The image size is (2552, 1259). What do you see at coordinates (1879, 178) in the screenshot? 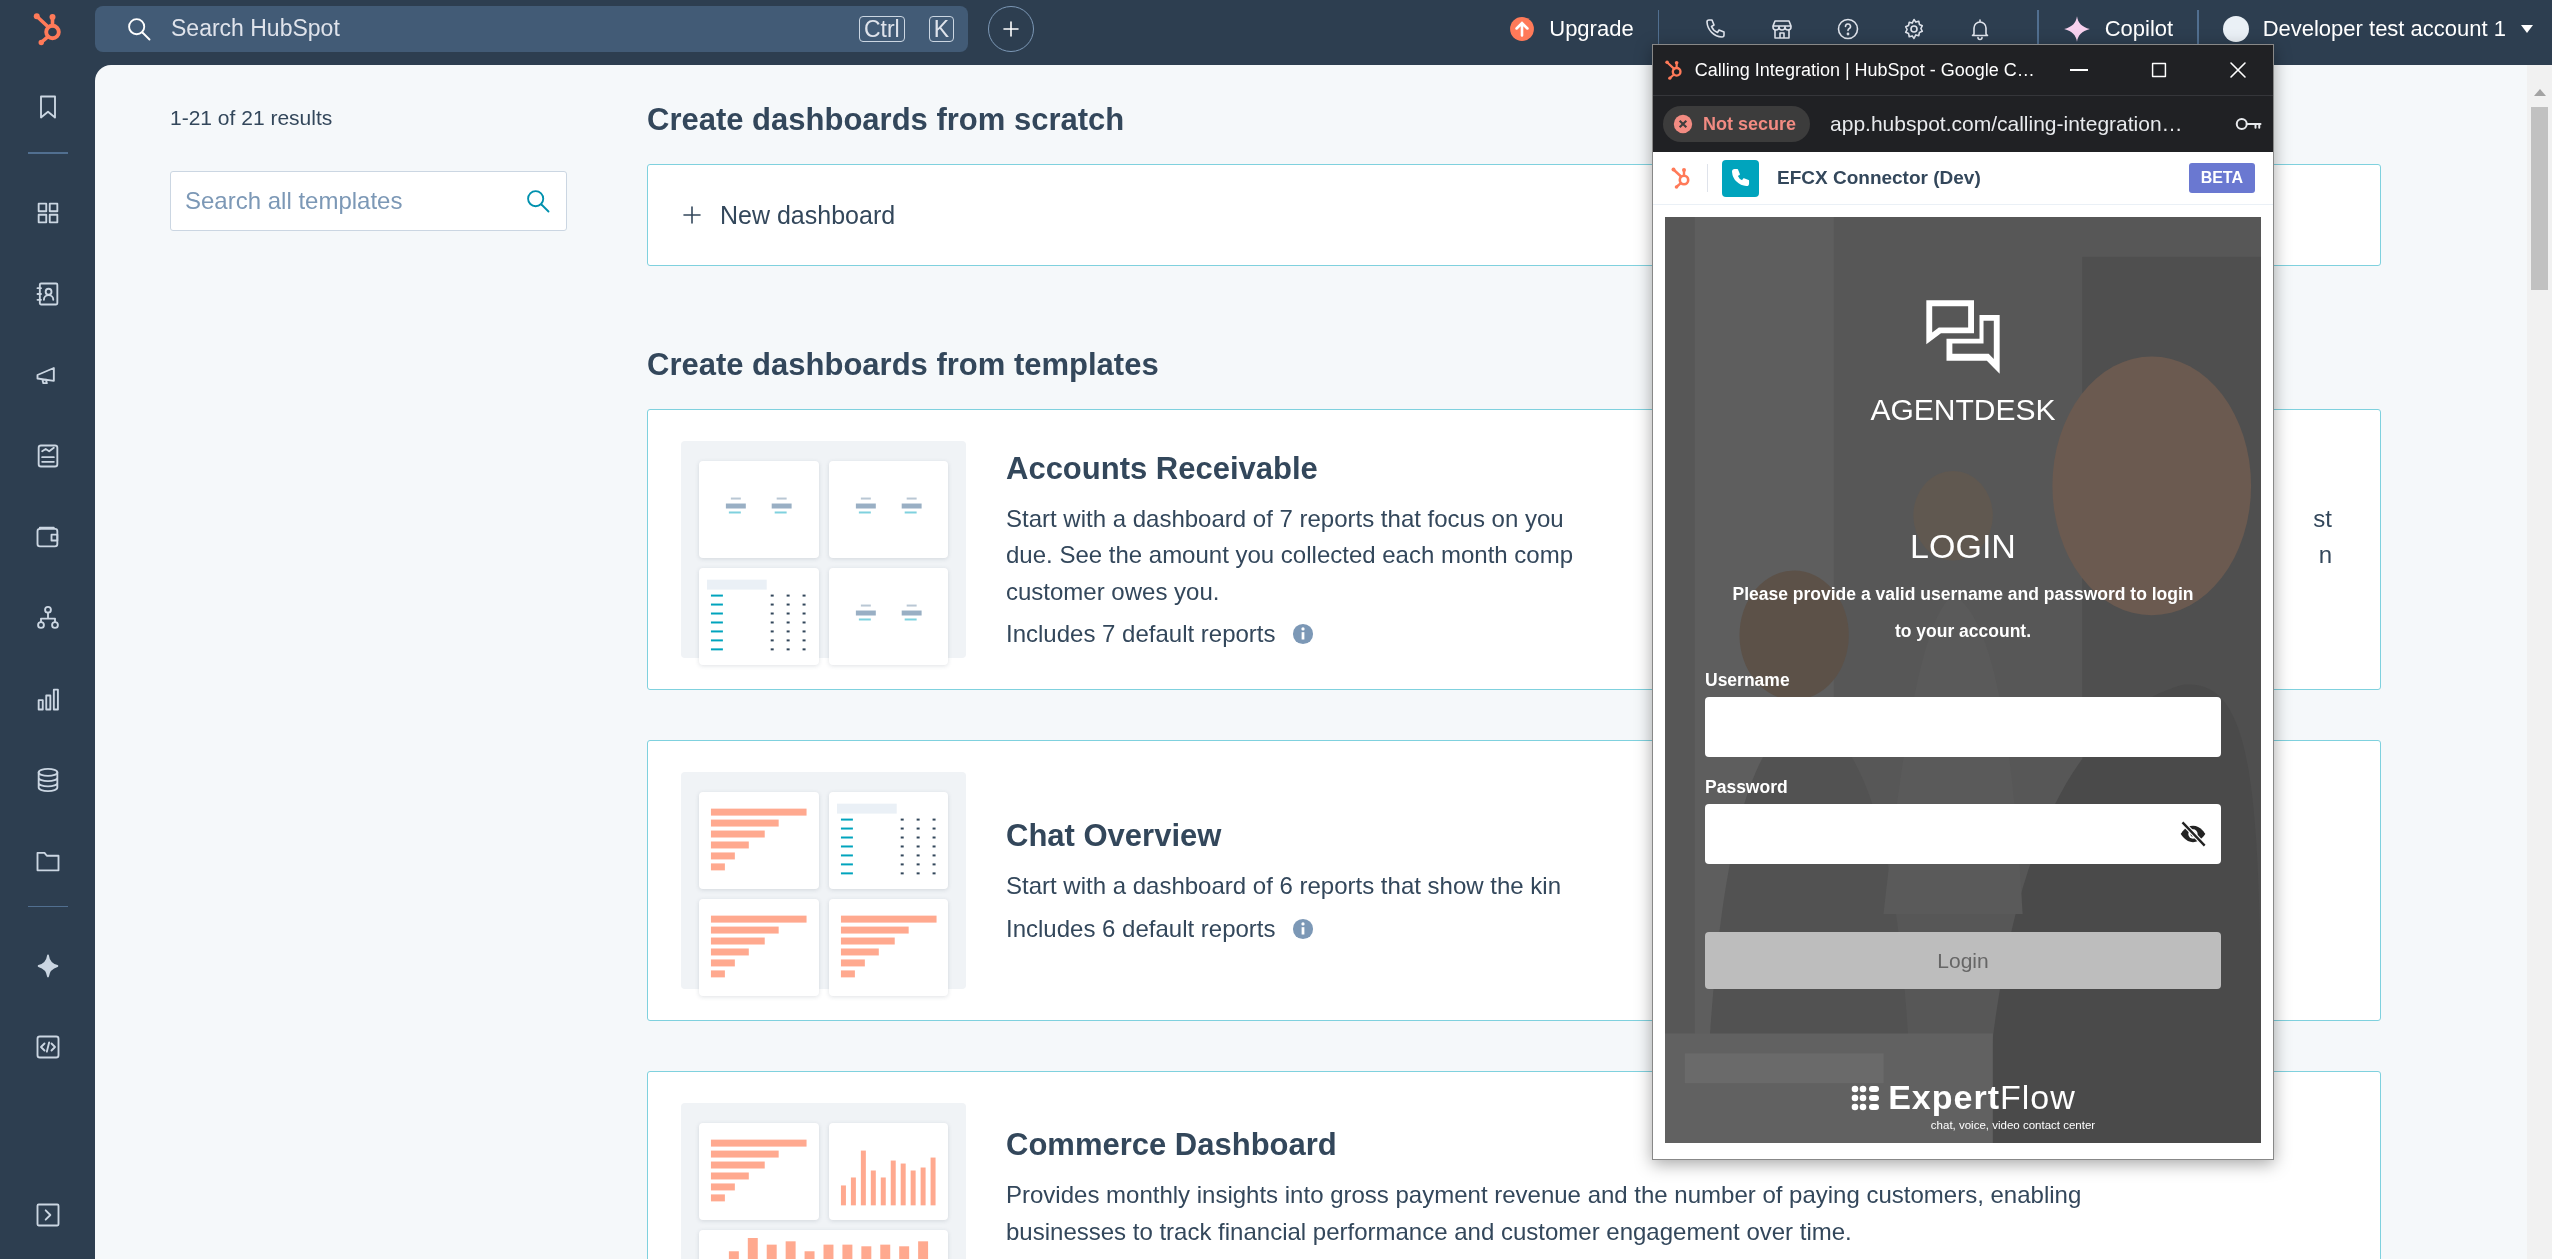
I see `app-name: EFCX Connector (Dev)` at bounding box center [1879, 178].